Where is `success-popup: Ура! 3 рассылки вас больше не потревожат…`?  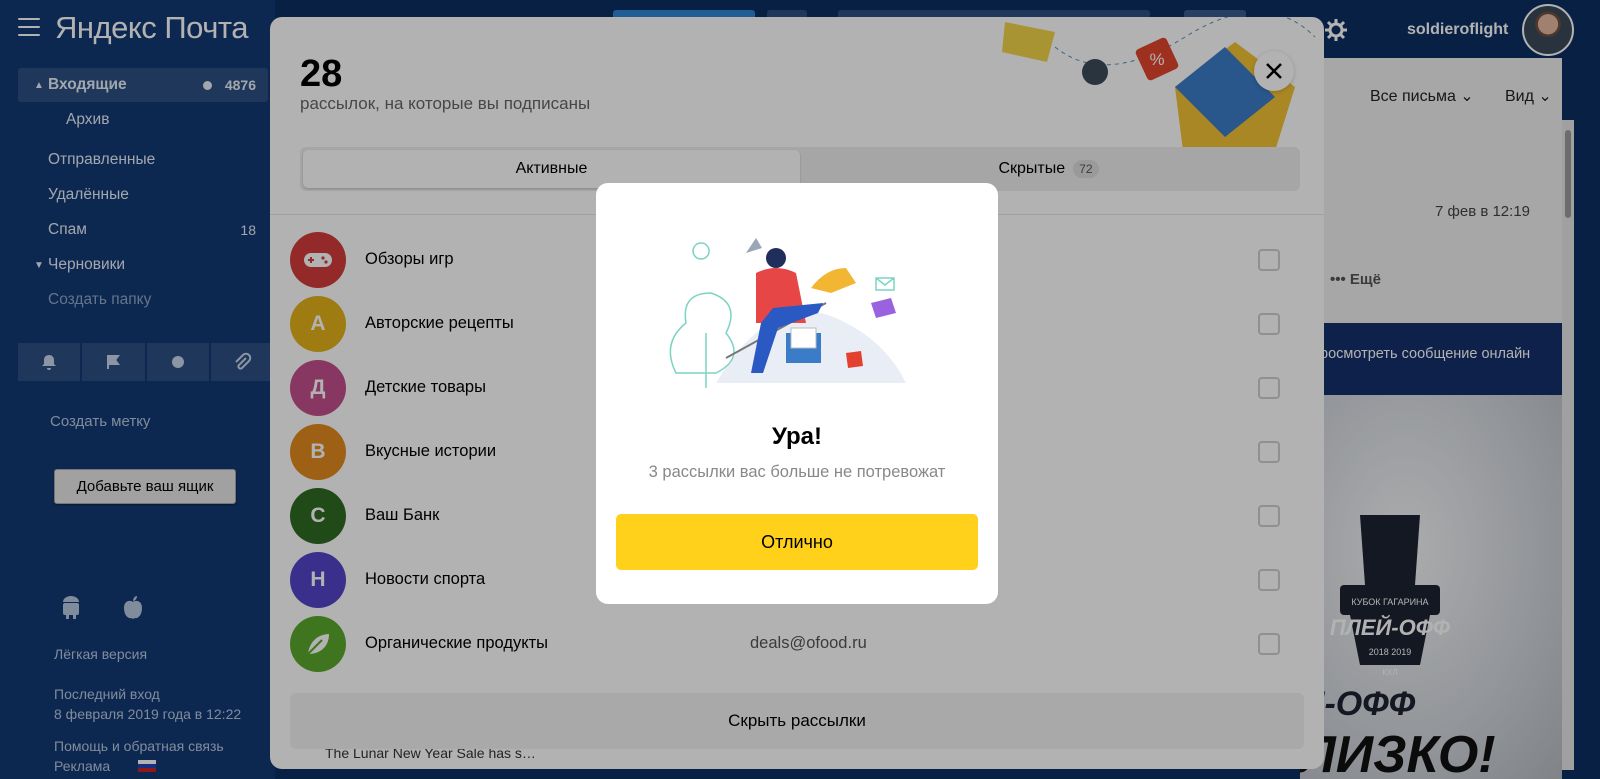
success-popup: Ура! 3 рассылки вас больше не потревожат… is located at coordinates (797, 393).